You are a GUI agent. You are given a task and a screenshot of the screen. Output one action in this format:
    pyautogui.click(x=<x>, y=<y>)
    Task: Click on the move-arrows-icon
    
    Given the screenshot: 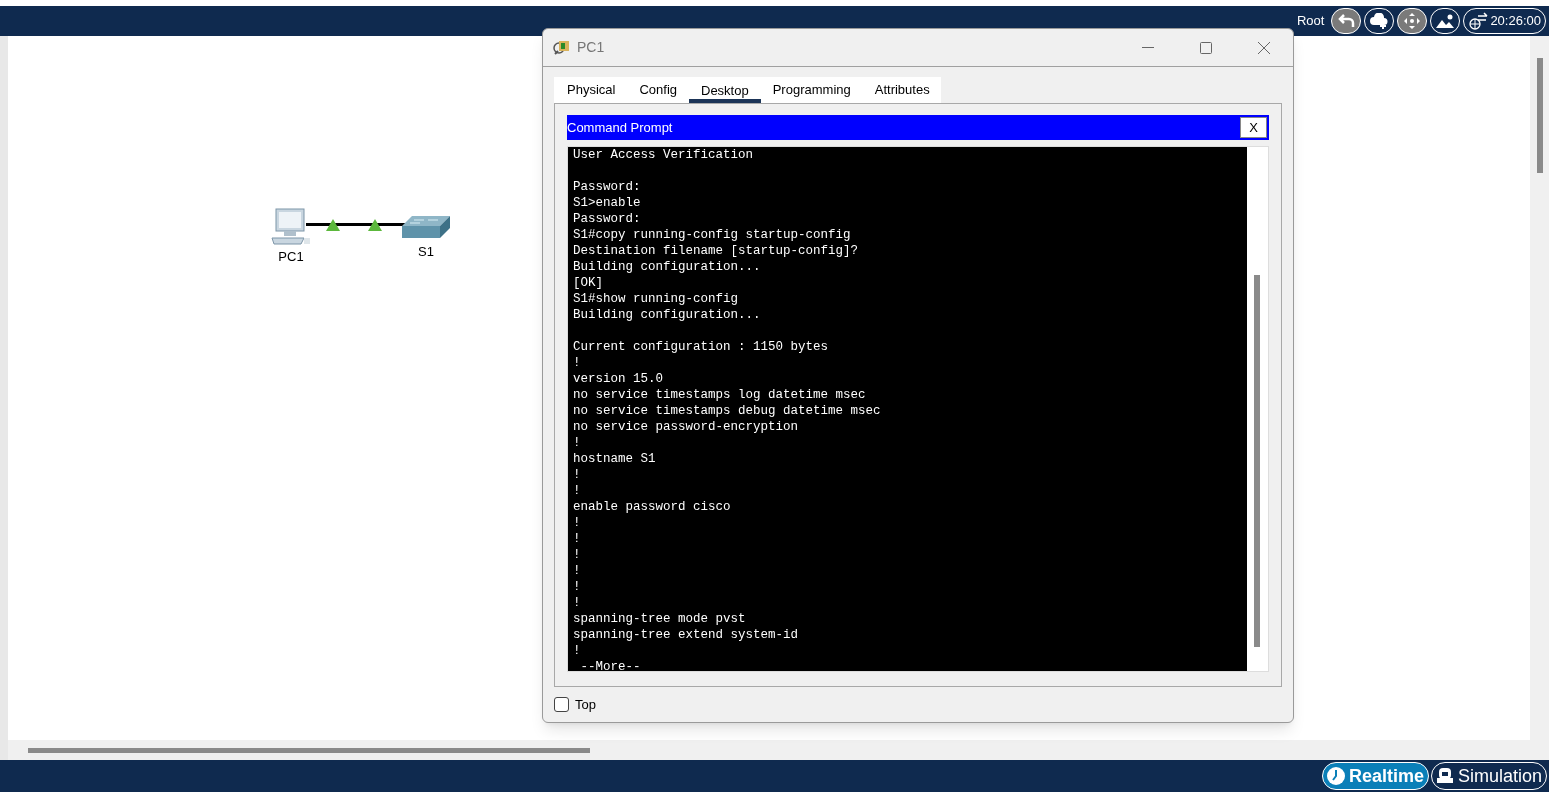 What is the action you would take?
    pyautogui.click(x=1412, y=21)
    